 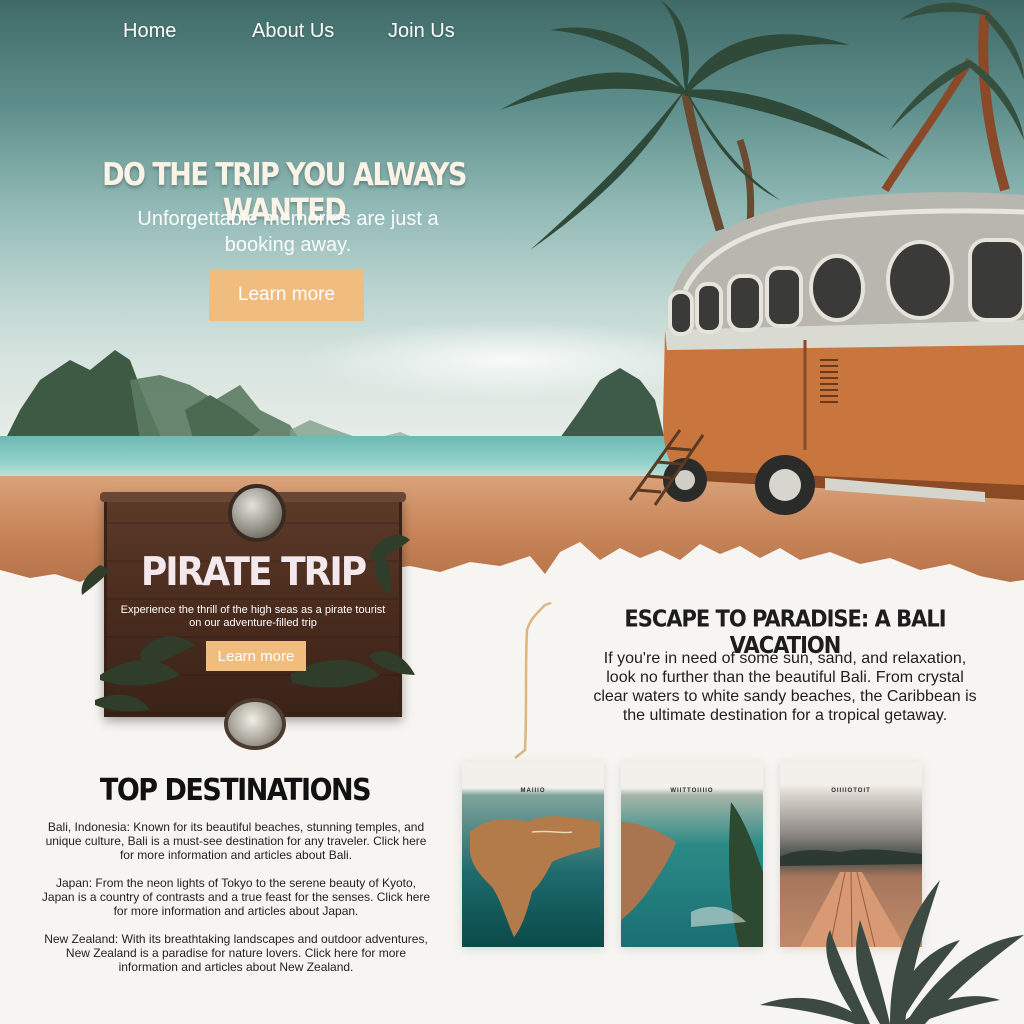 I want to click on palm-leaves-decoration, so click(x=892, y=952).